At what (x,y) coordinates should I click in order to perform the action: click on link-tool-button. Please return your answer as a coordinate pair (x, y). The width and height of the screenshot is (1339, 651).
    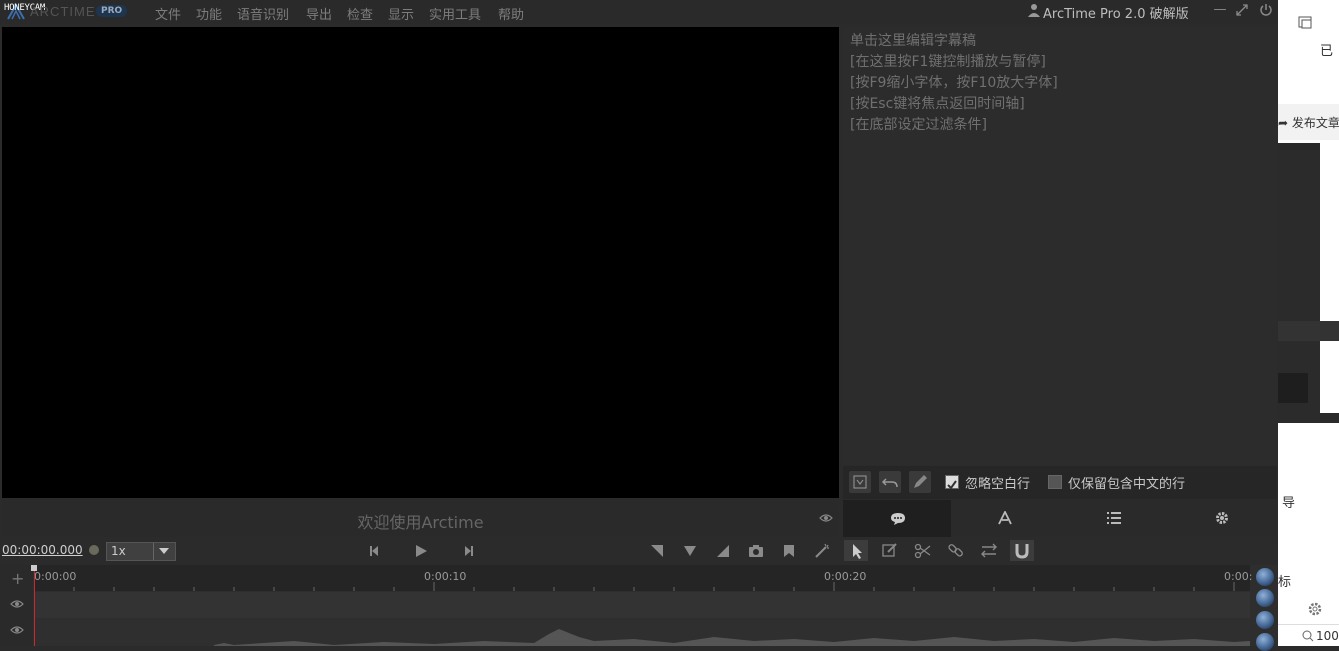
    Looking at the image, I should click on (956, 550).